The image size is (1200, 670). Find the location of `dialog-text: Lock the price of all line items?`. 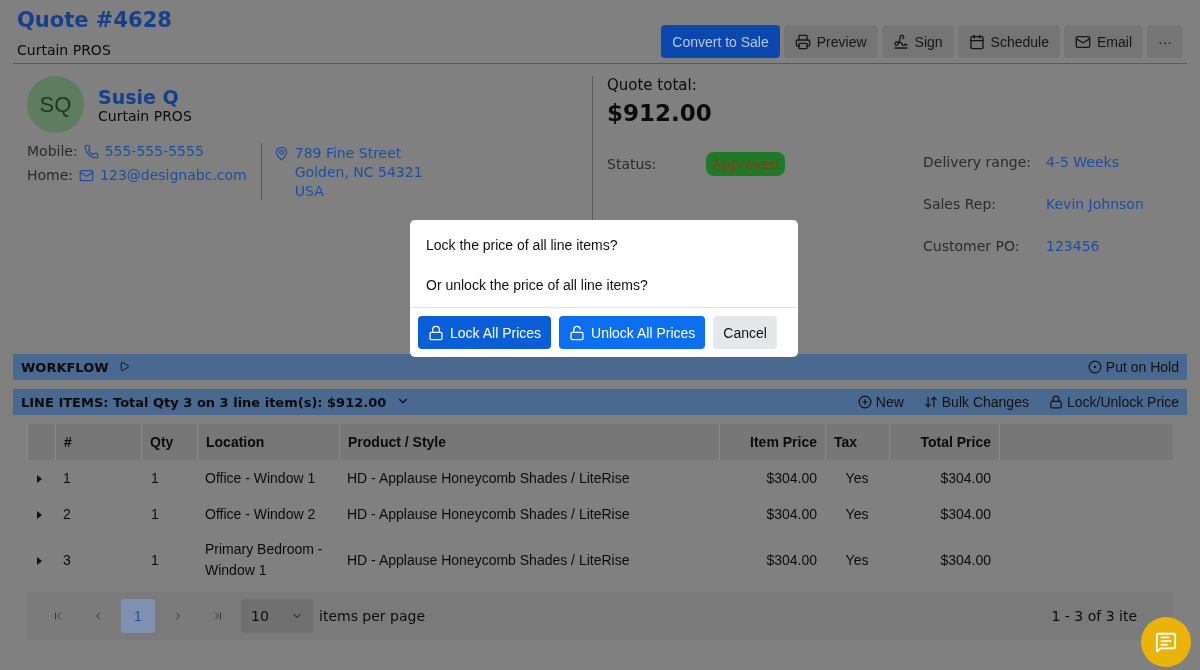

dialog-text: Lock the price of all line items? is located at coordinates (522, 245).